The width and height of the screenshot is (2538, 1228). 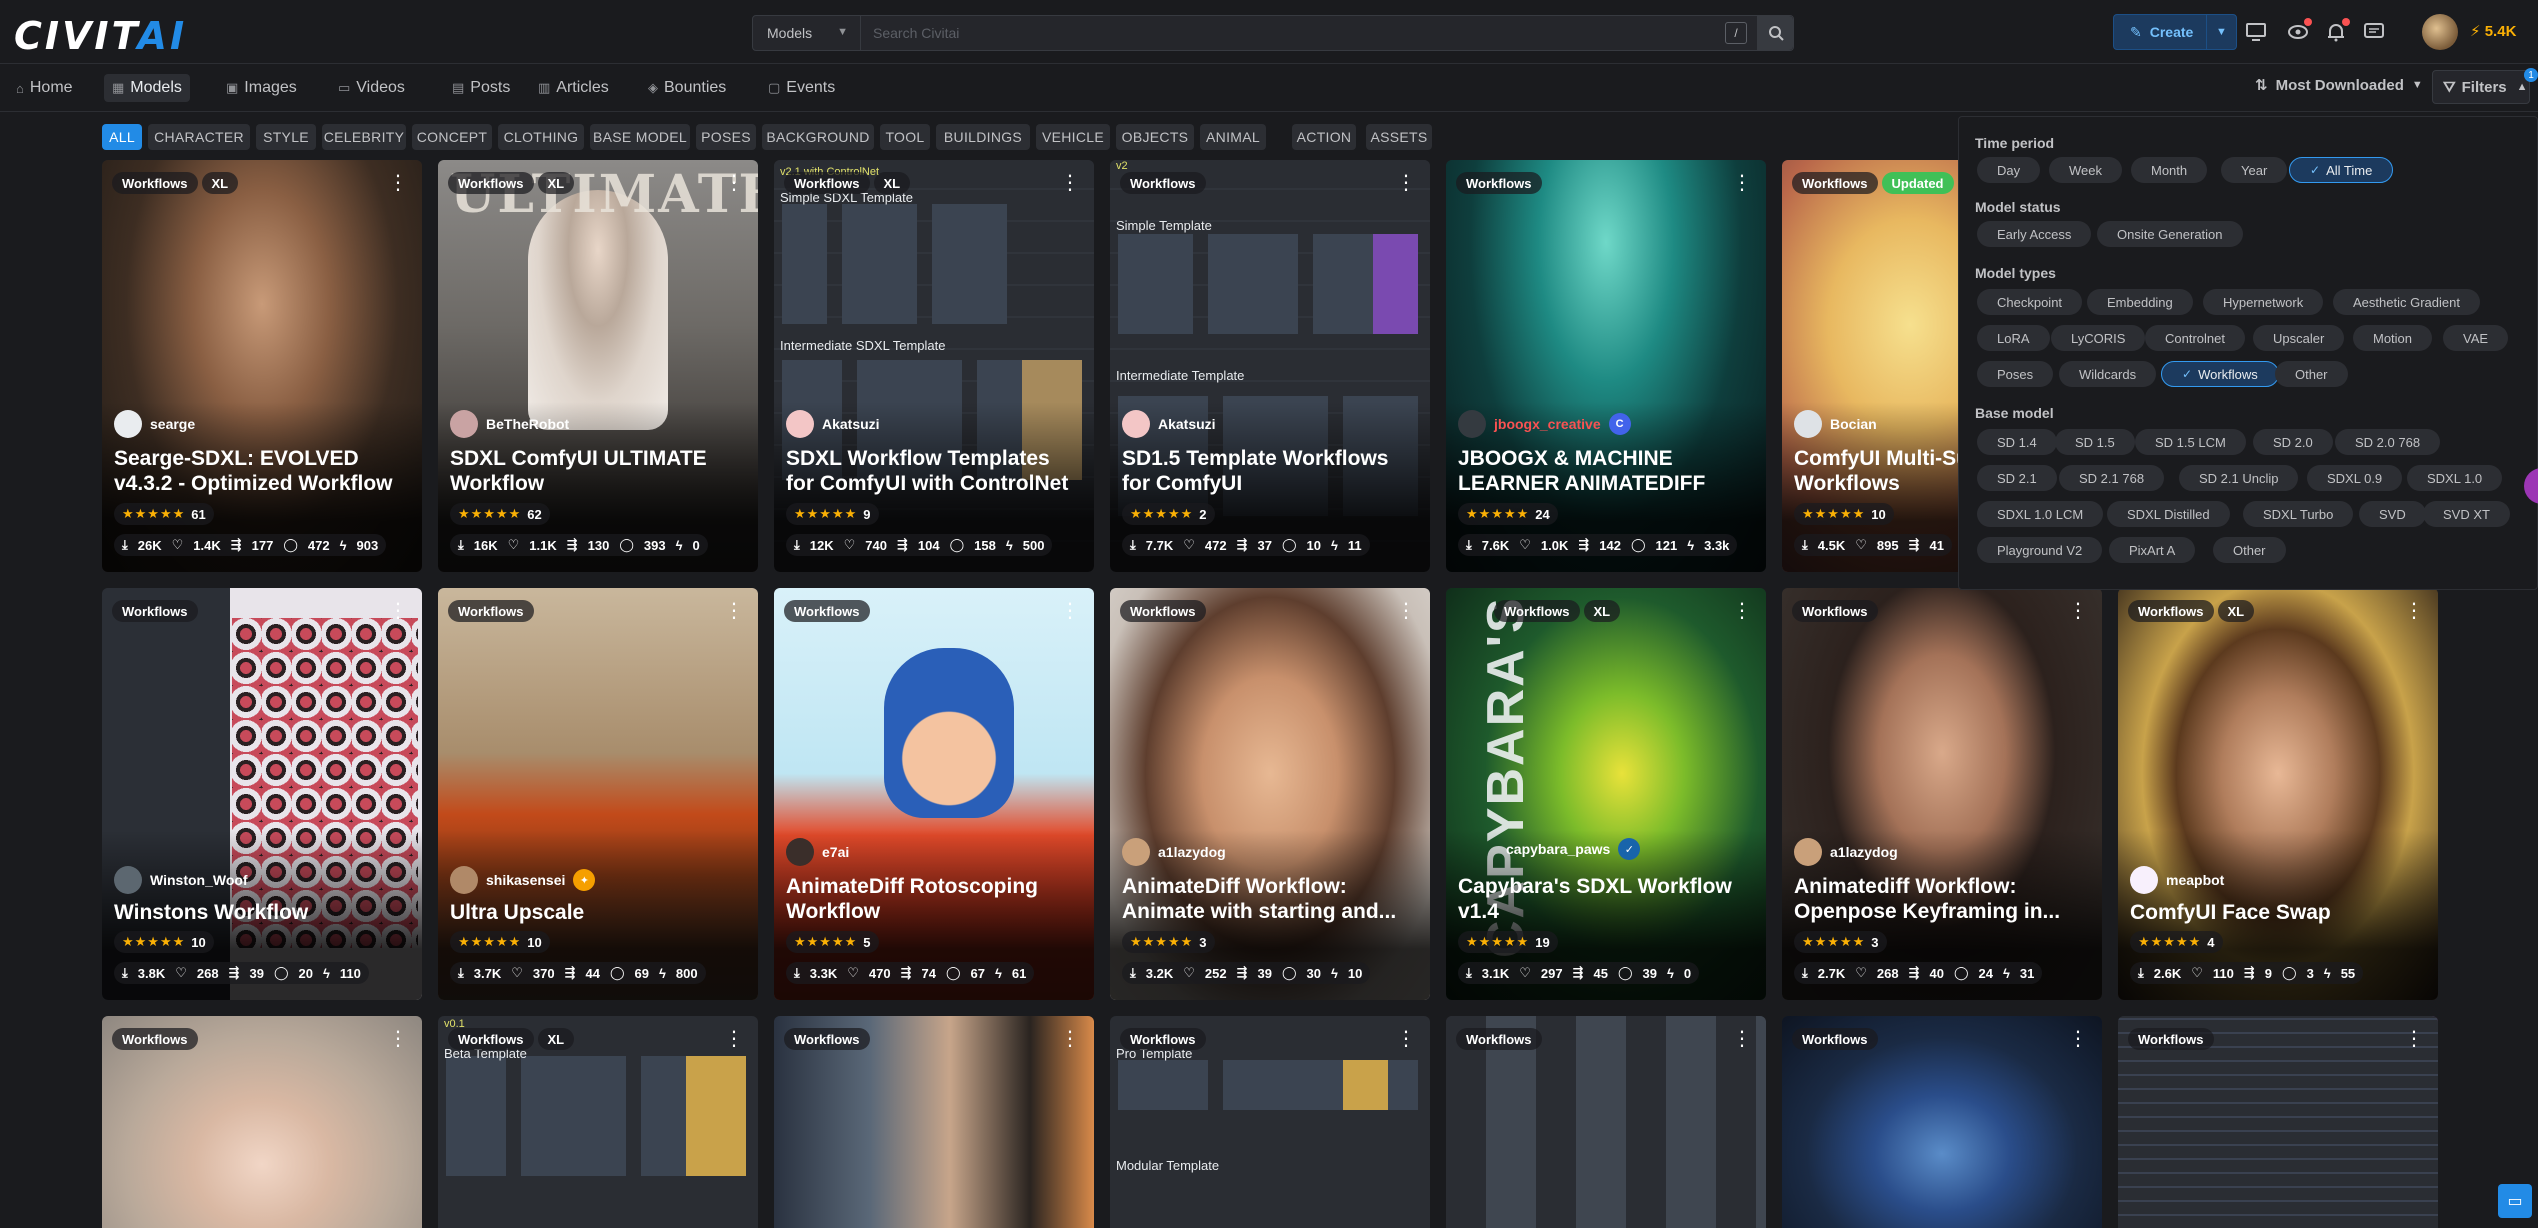 I want to click on civitai-logo: CIVITAI, so click(x=100, y=36).